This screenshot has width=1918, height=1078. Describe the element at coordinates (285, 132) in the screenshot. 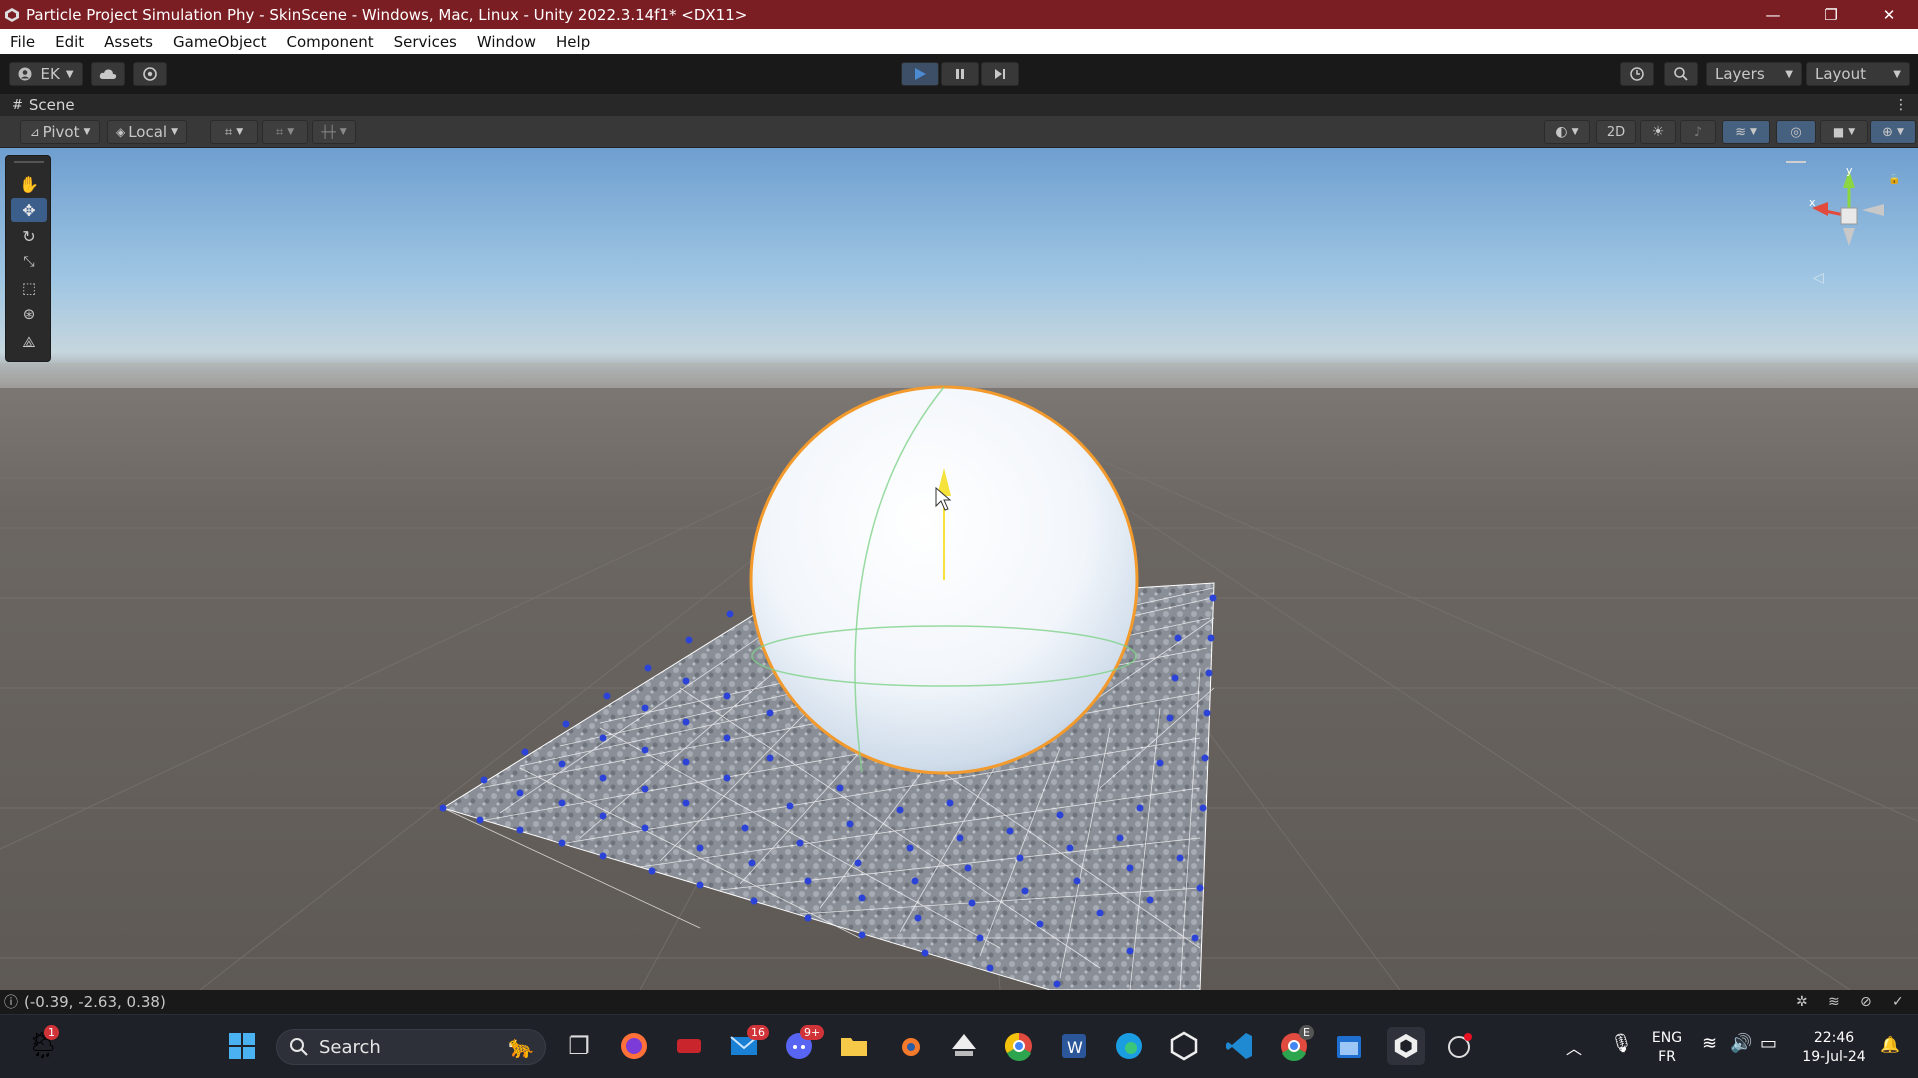

I see `snap-increment-dropdown: ⌗ ▼` at that location.